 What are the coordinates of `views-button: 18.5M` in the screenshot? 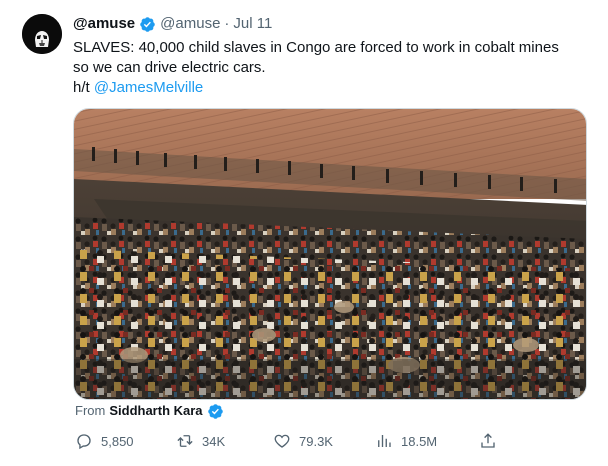 It's located at (406, 441).